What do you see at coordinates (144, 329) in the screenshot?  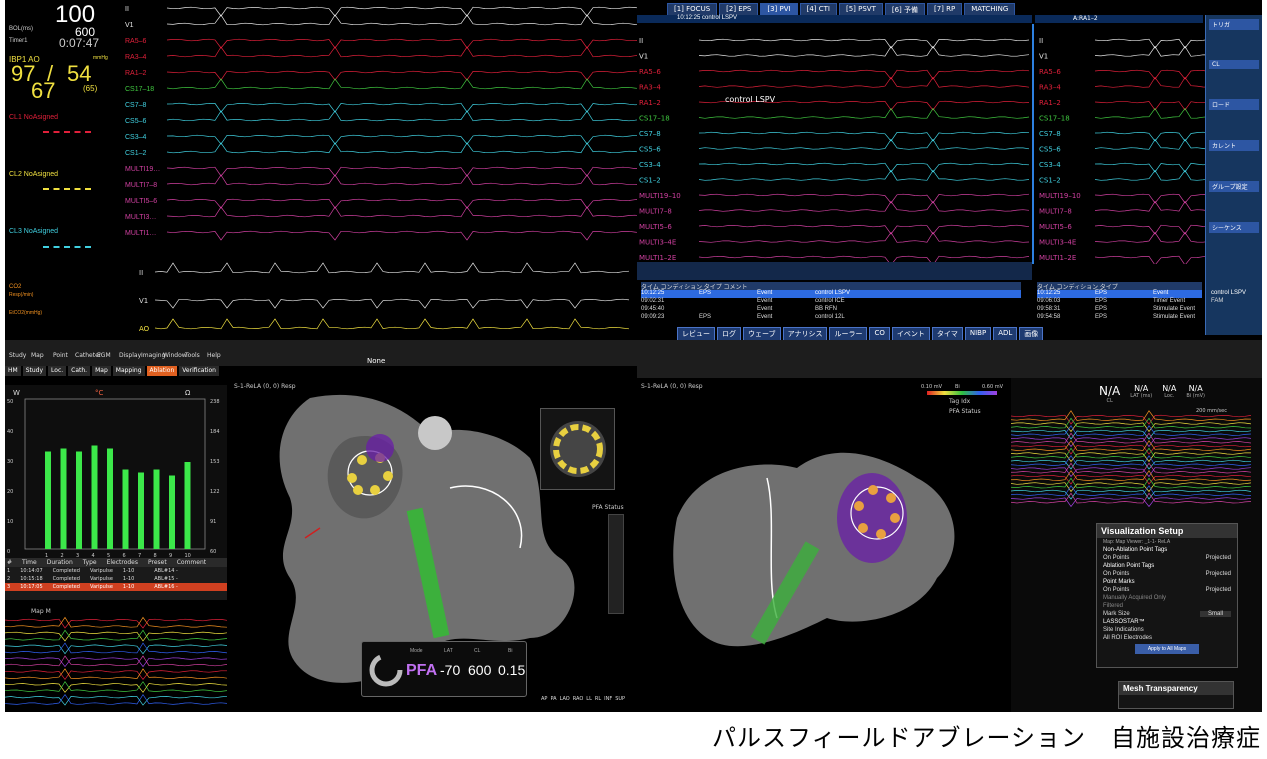 I see `bottom-label: AO` at bounding box center [144, 329].